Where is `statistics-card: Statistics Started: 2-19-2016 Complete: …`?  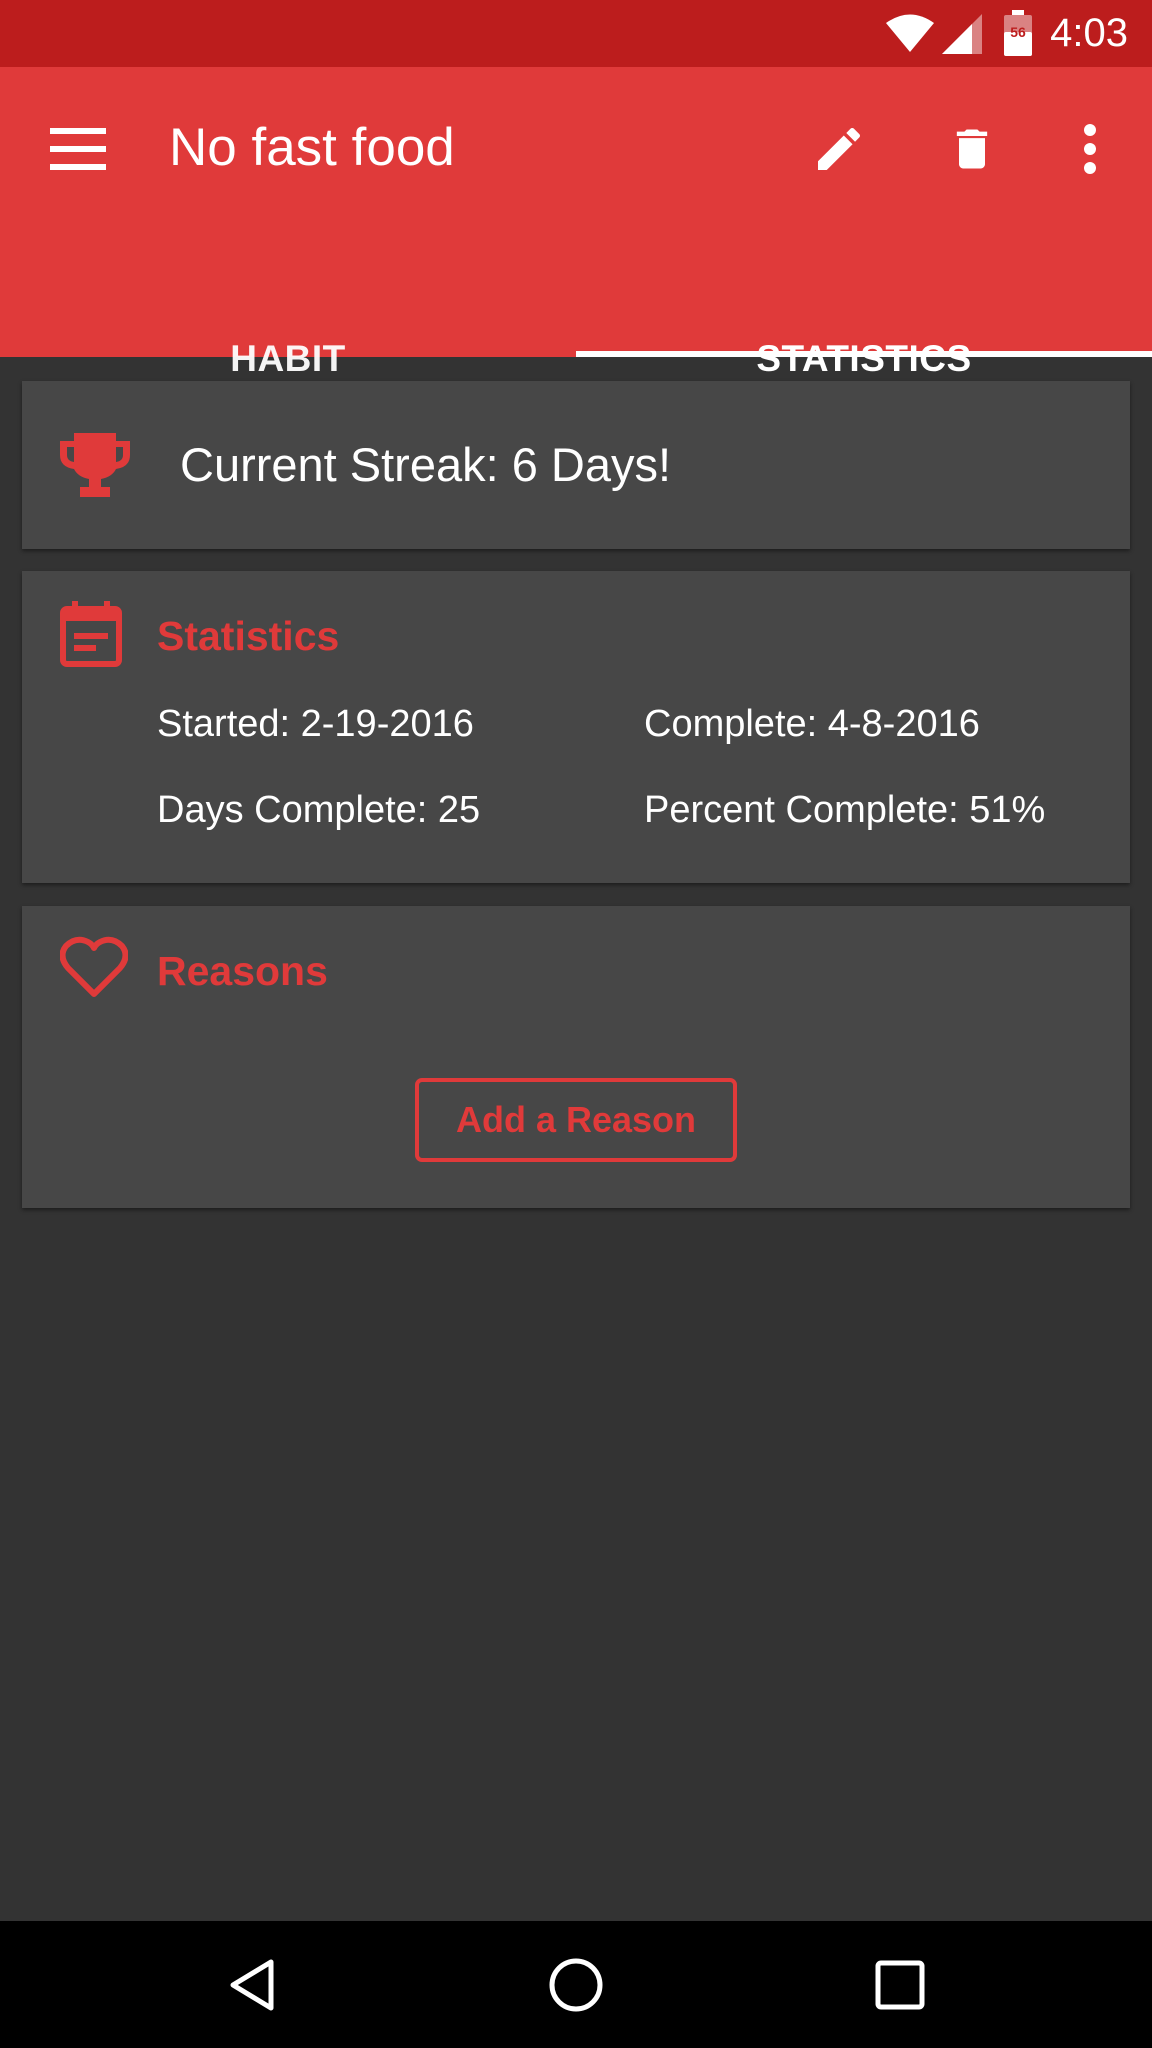 statistics-card: Statistics Started: 2-19-2016 Complete: … is located at coordinates (576, 727).